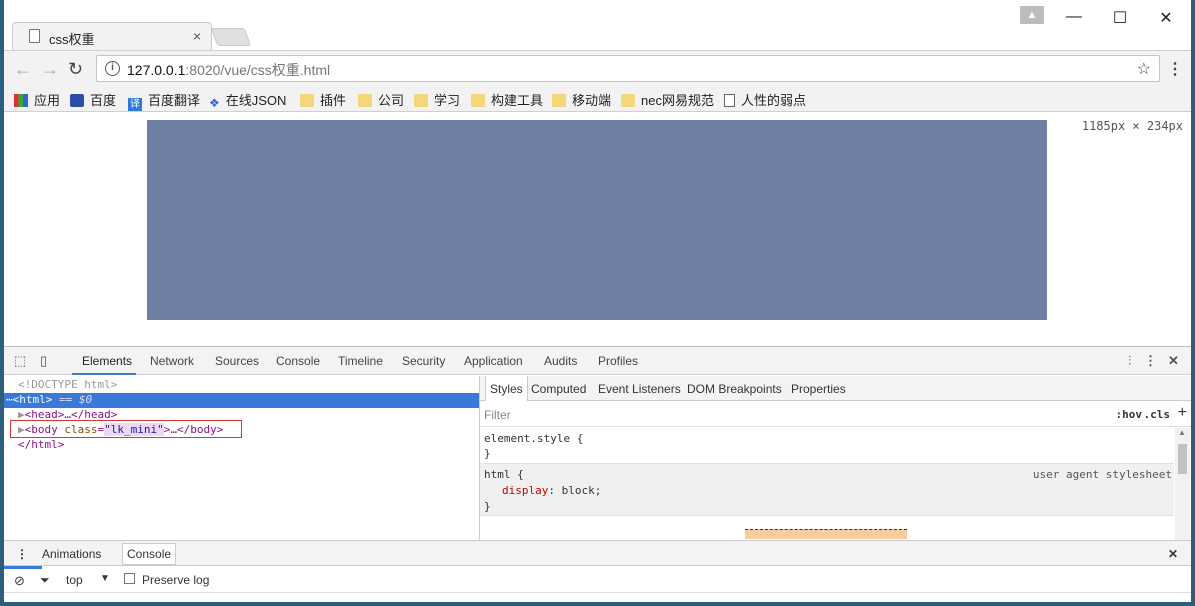 This screenshot has height=606, width=1195. Describe the element at coordinates (835, 414) in the screenshot. I see `styles-filter-bar: Filter :hov .cls +` at that location.